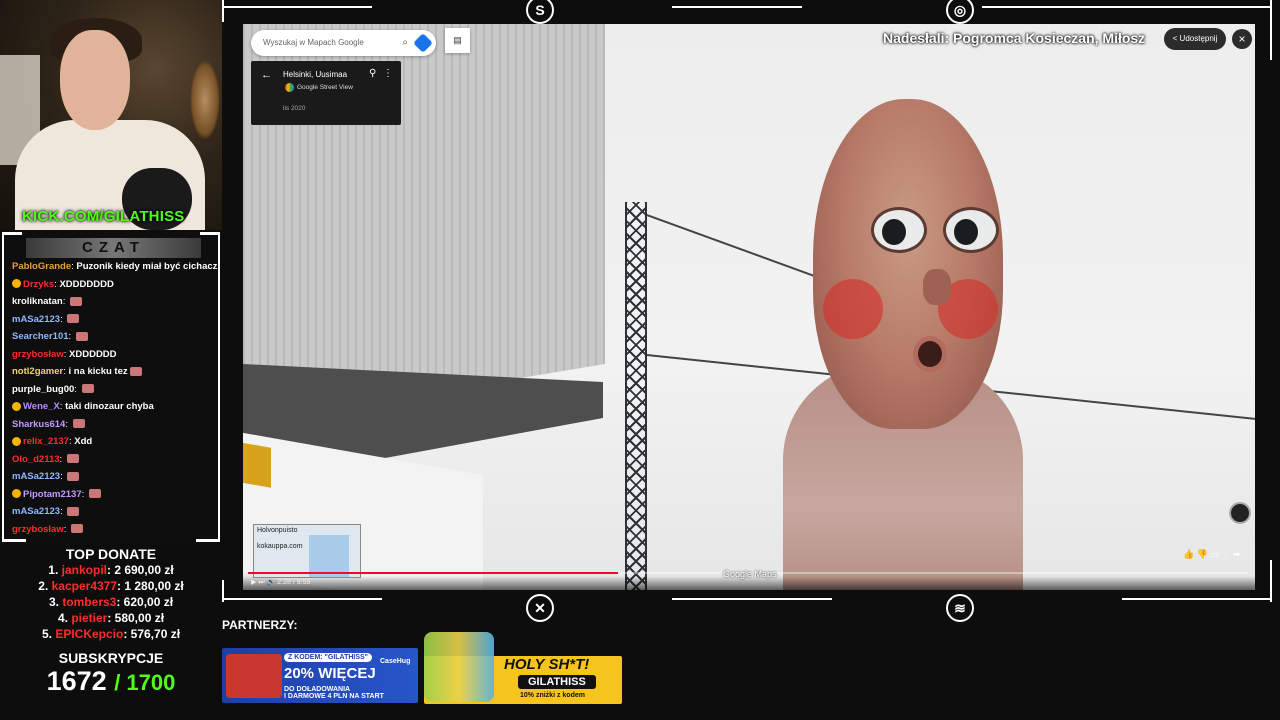  Describe the element at coordinates (117, 425) in the screenshot. I see `chat-message: Sharkus614:` at that location.